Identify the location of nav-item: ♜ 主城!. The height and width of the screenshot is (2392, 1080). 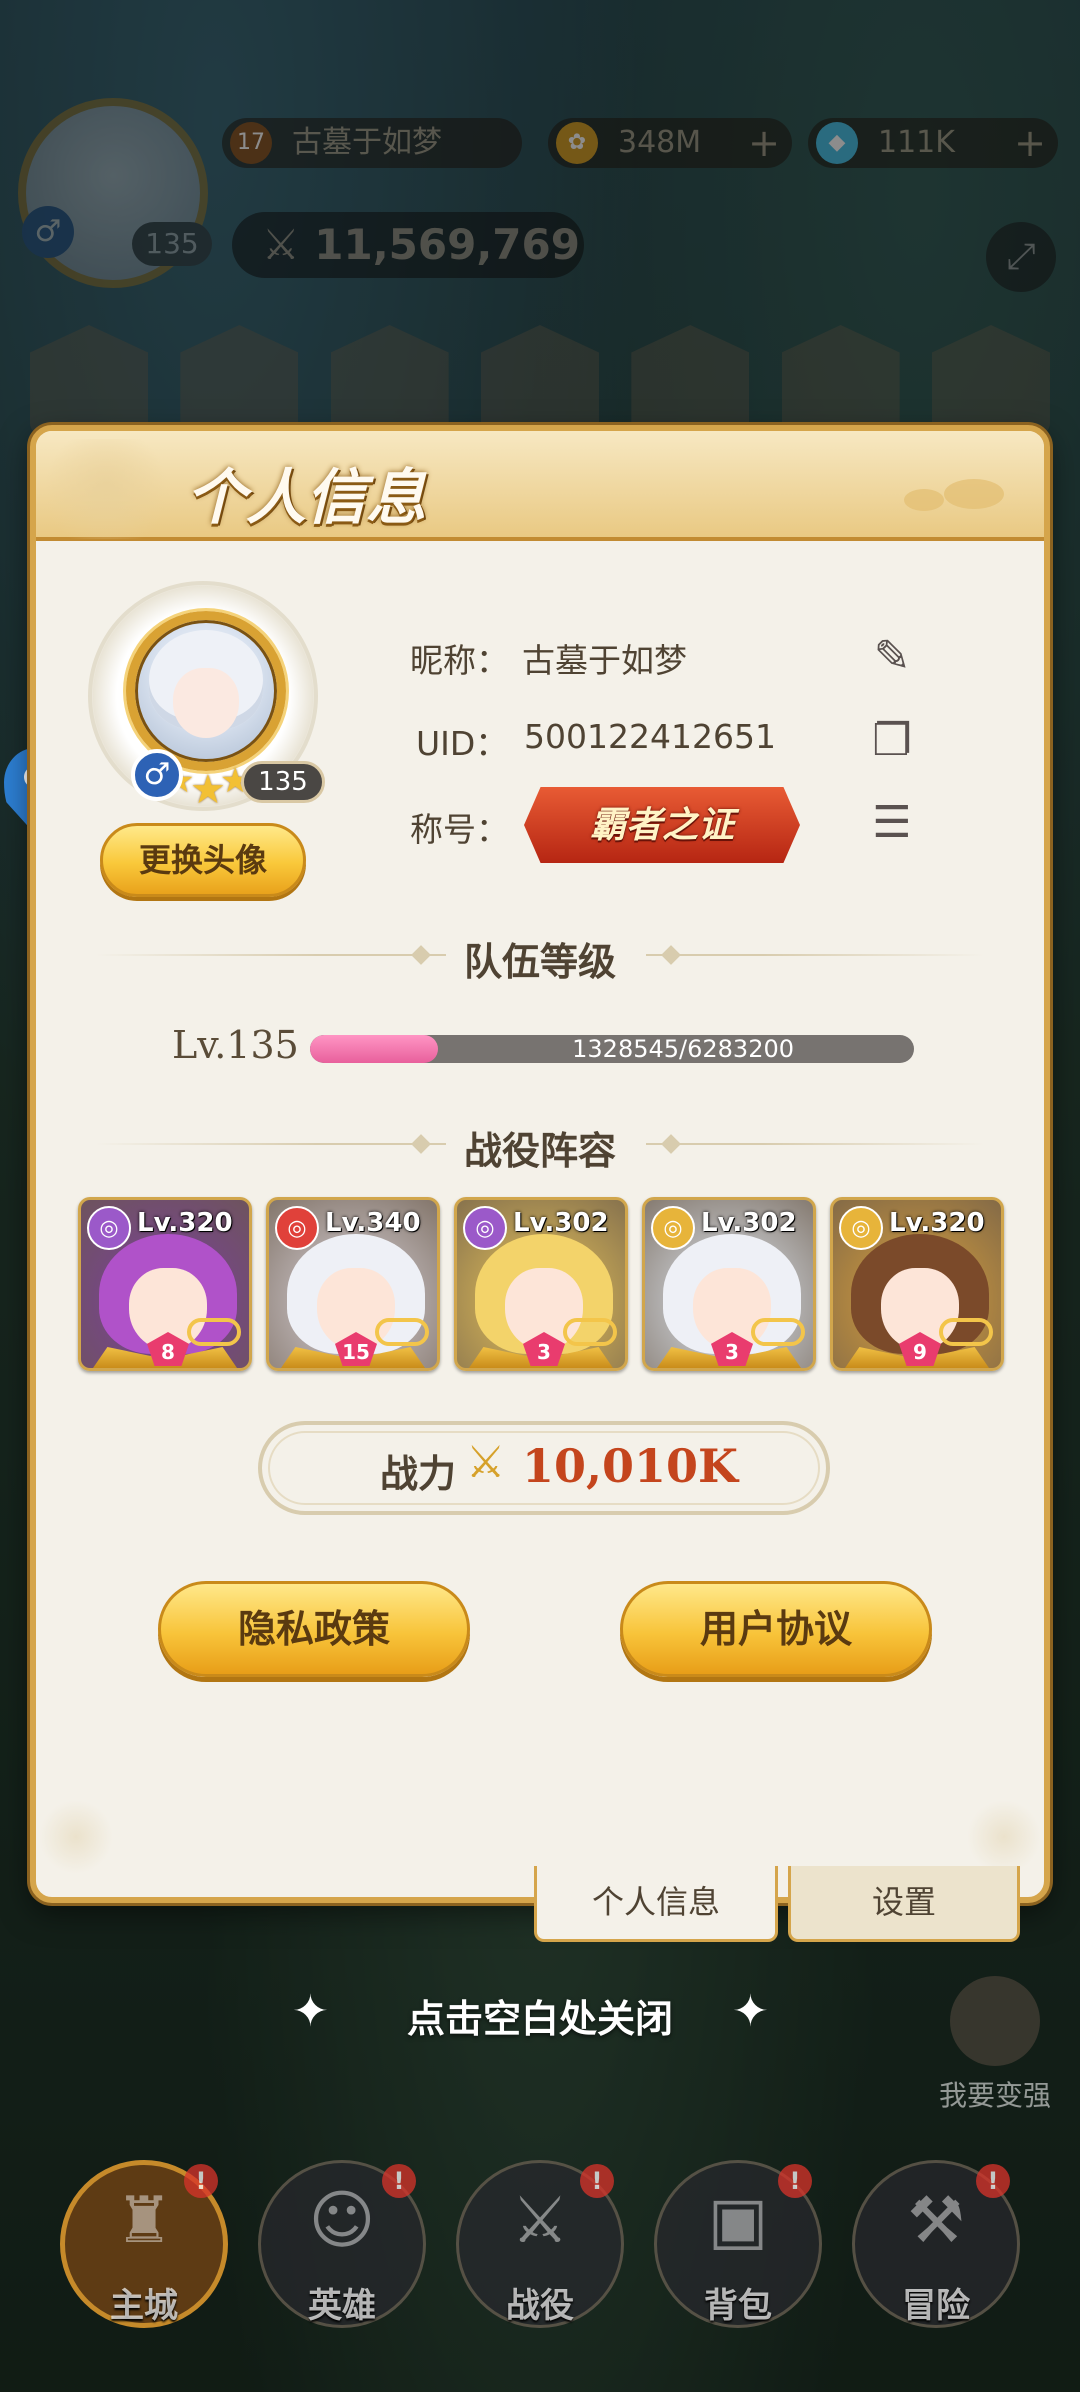
(144, 2250).